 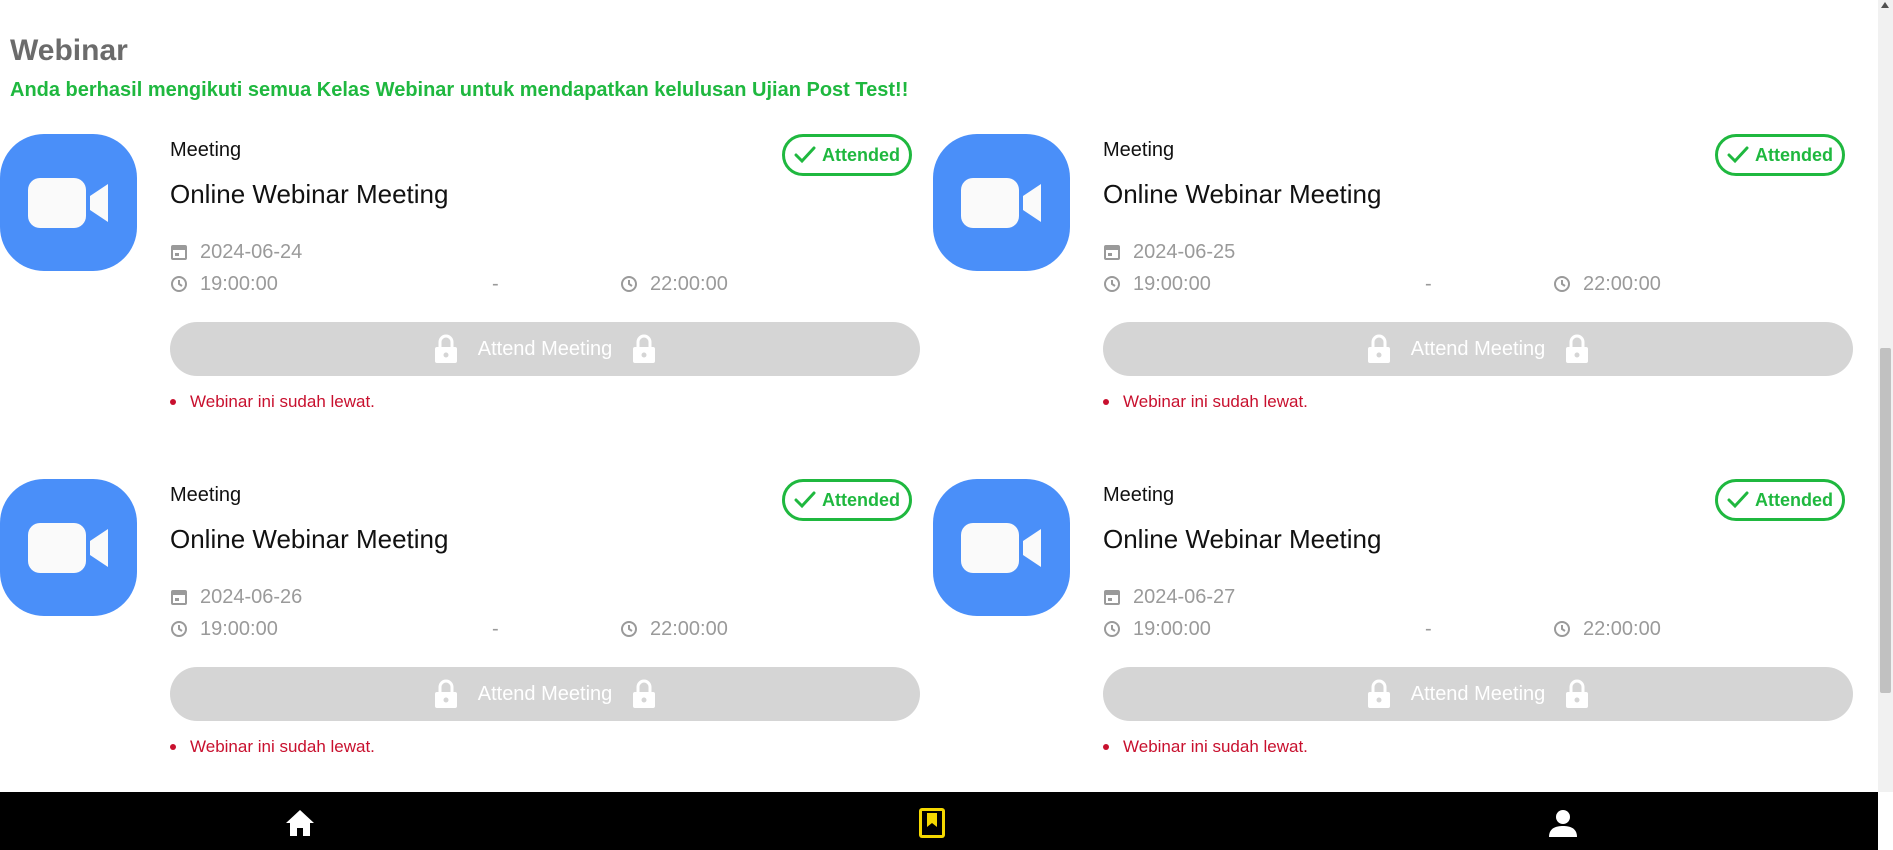 I want to click on date-row: 2024-06-25, so click(x=1169, y=252).